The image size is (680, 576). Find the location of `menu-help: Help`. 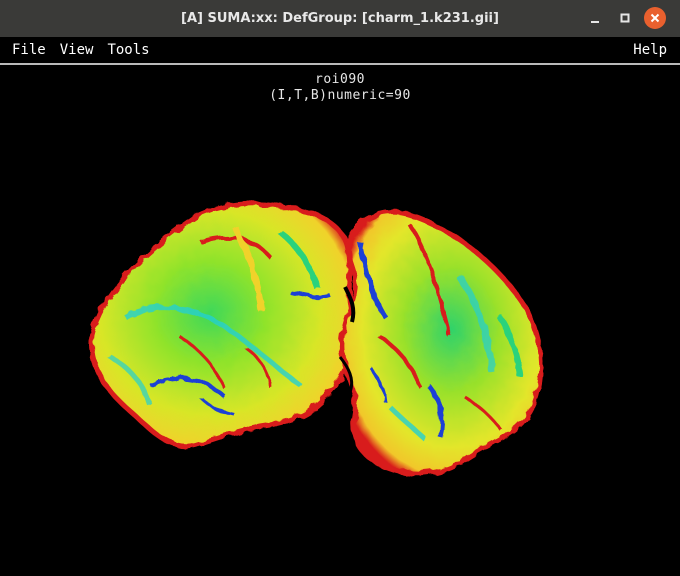

menu-help: Help is located at coordinates (653, 50).